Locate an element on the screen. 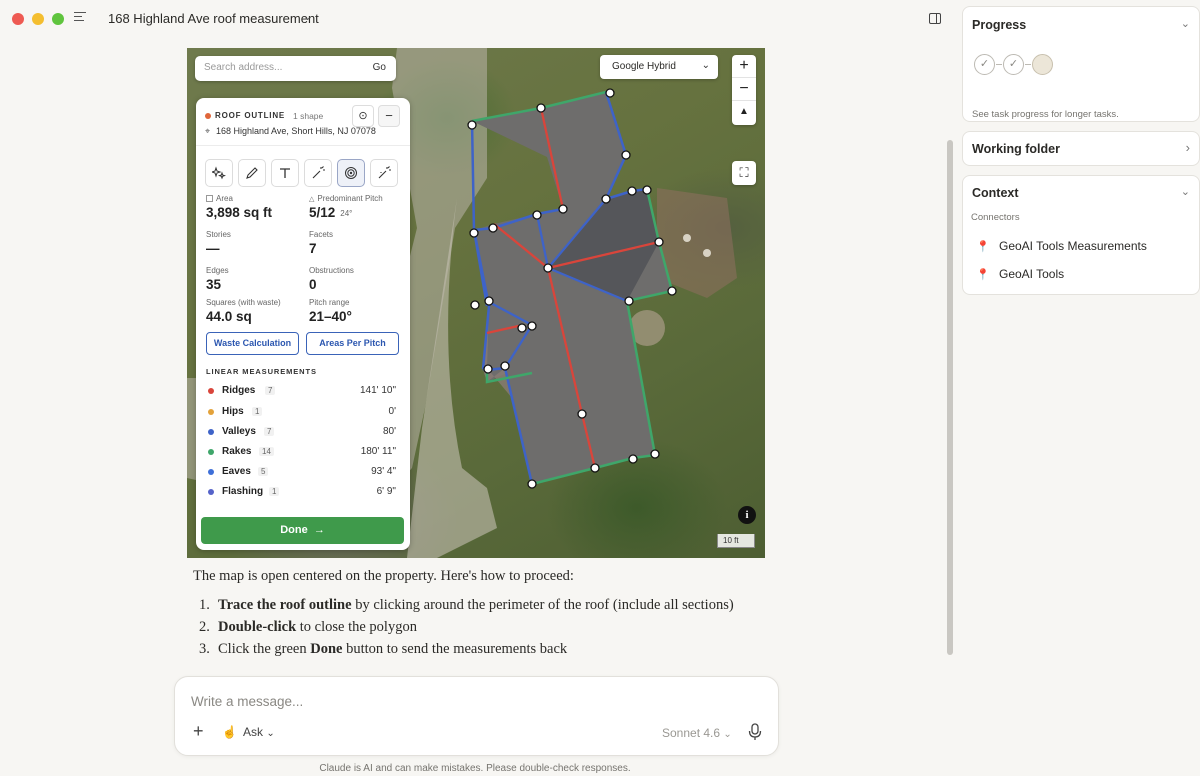  window-controls is located at coordinates (38, 19).